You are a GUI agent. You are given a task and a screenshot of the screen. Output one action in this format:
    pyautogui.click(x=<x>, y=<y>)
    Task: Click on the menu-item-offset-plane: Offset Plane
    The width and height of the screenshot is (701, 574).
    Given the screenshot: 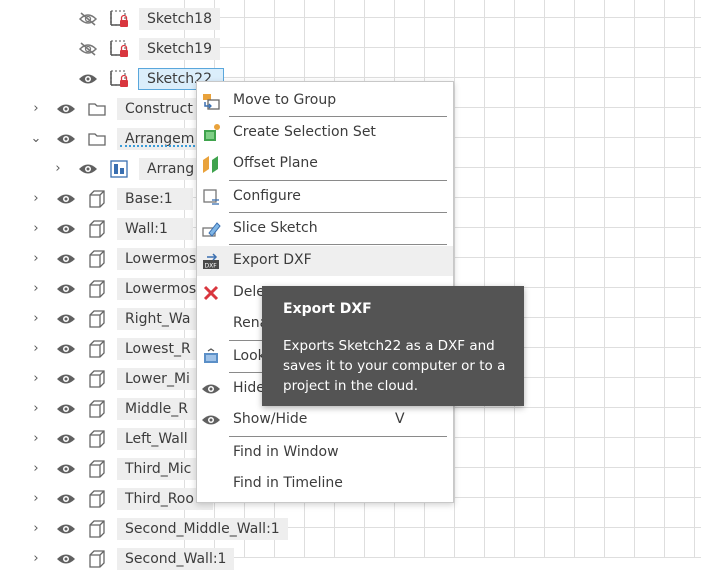 What is the action you would take?
    pyautogui.click(x=325, y=164)
    